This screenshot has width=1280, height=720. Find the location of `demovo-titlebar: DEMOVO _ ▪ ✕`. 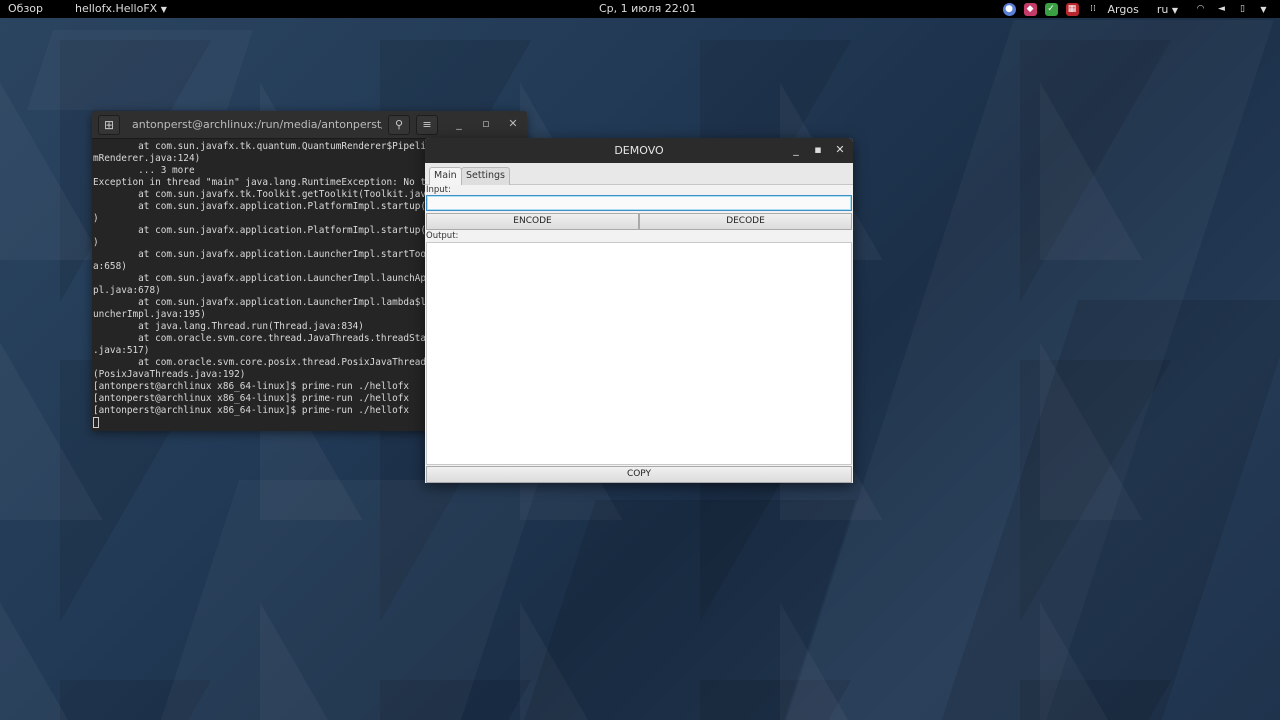

demovo-titlebar: DEMOVO _ ▪ ✕ is located at coordinates (639, 150).